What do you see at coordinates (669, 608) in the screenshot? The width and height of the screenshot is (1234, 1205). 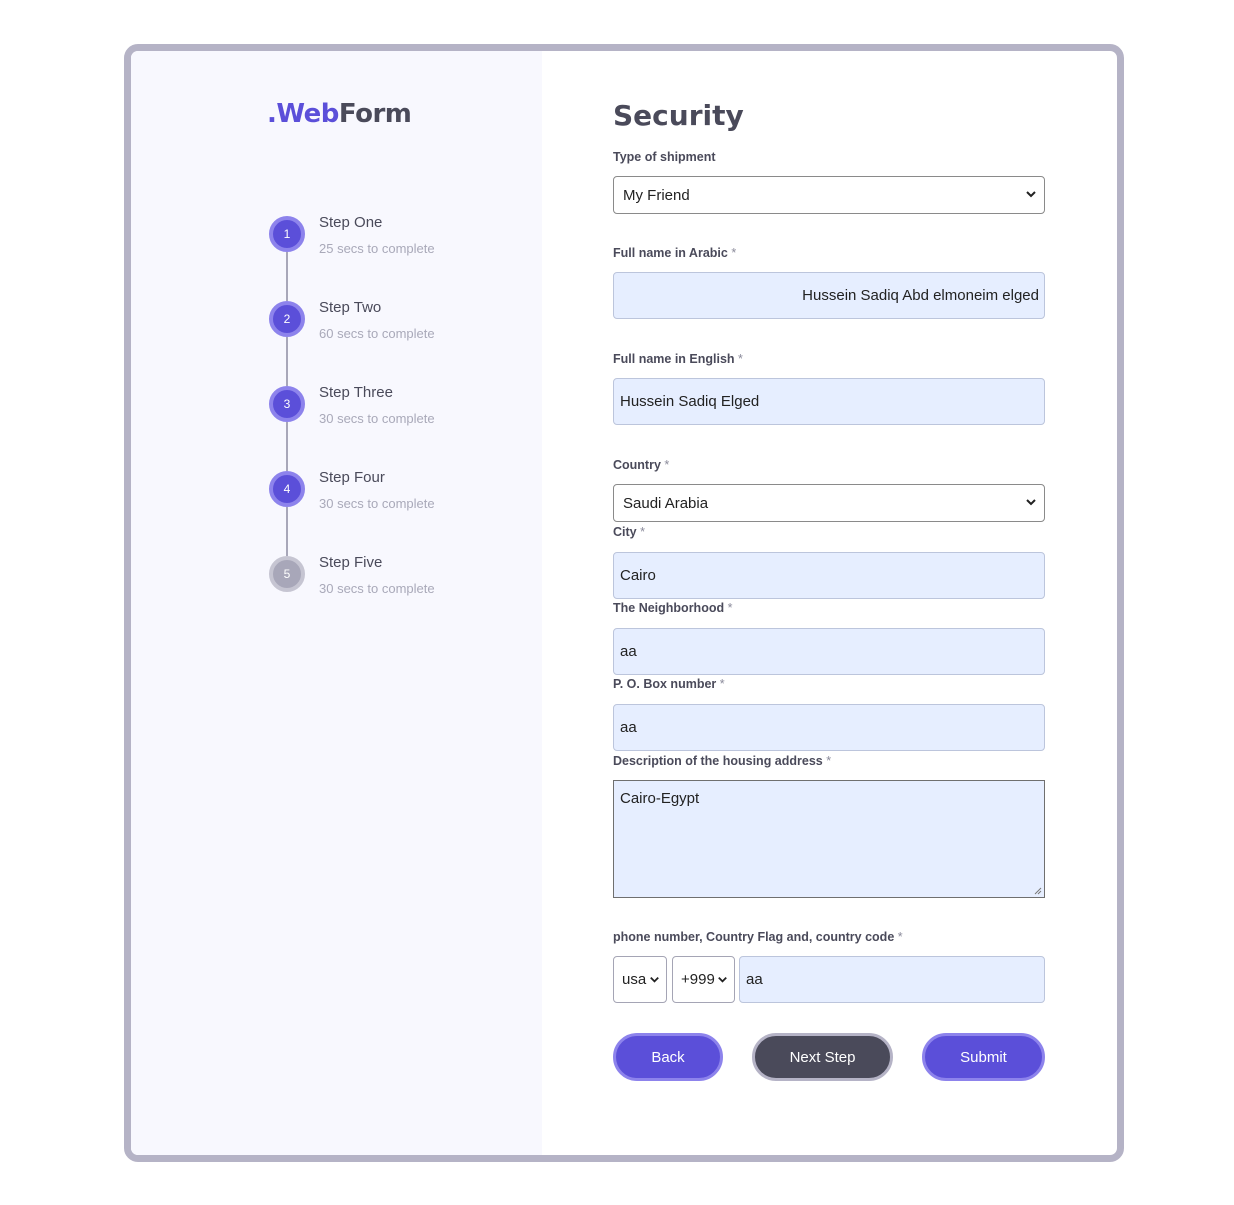 I see `neighborhood-label-text: The Neighborhood` at bounding box center [669, 608].